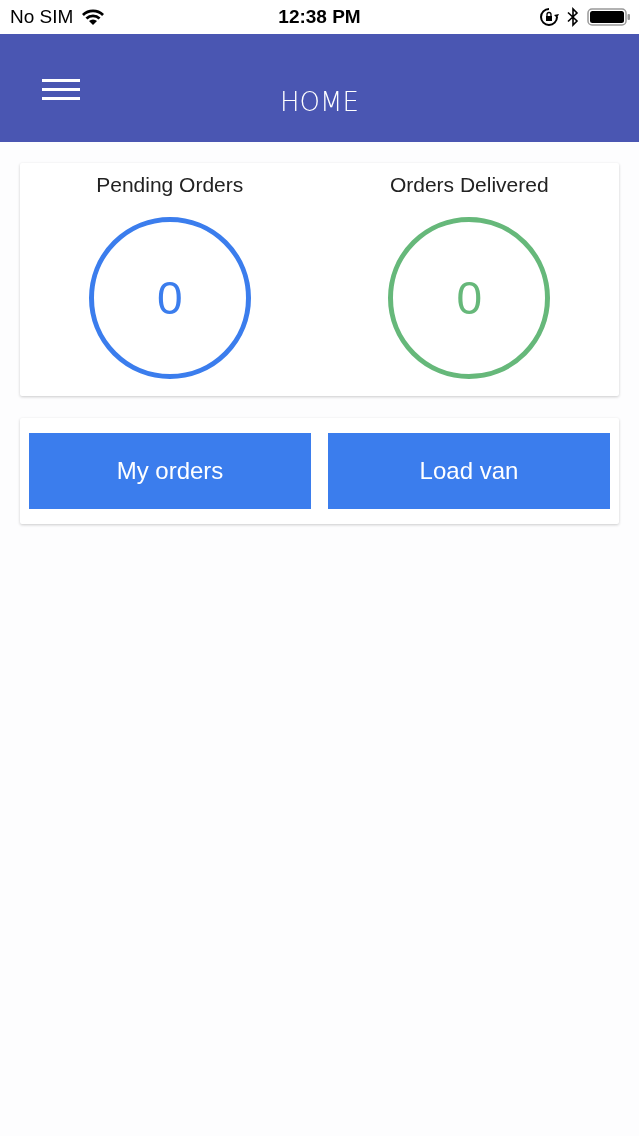  What do you see at coordinates (319, 102) in the screenshot?
I see `page-title: HOME` at bounding box center [319, 102].